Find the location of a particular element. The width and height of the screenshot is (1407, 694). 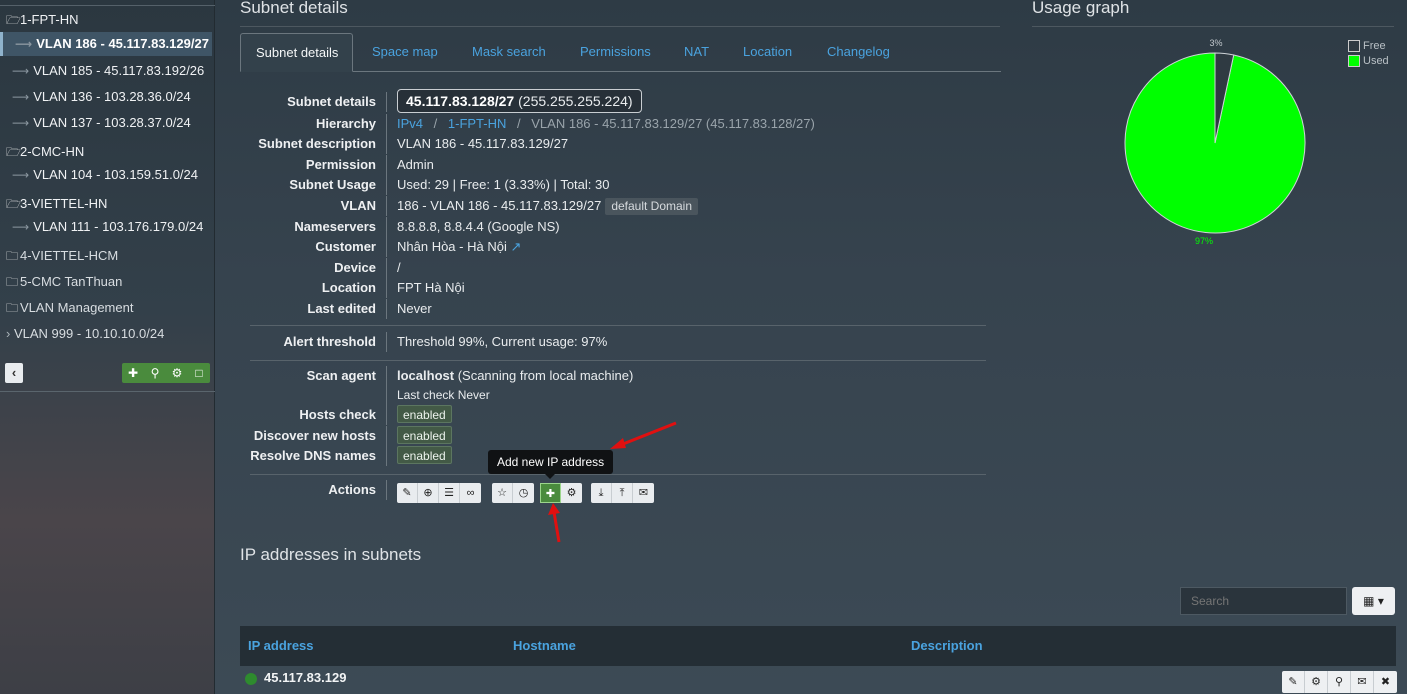

caret-down-icon: ▾ is located at coordinates (1380, 601).